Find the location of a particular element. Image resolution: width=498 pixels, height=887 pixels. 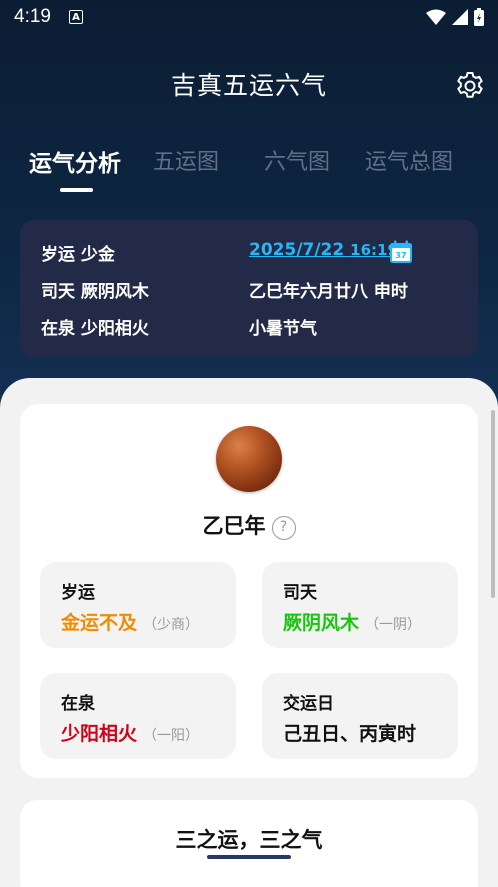

tile-value: 少阳相火 （一阳） is located at coordinates (130, 732).